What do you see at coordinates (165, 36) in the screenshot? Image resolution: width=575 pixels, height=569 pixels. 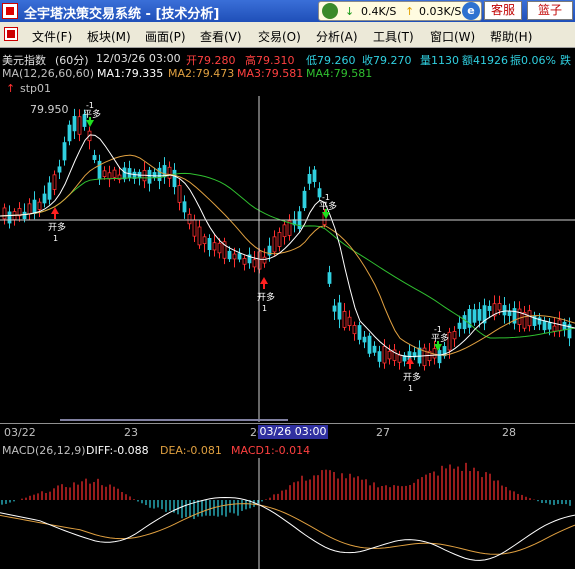 I see `menu-screen: 画面(P)` at bounding box center [165, 36].